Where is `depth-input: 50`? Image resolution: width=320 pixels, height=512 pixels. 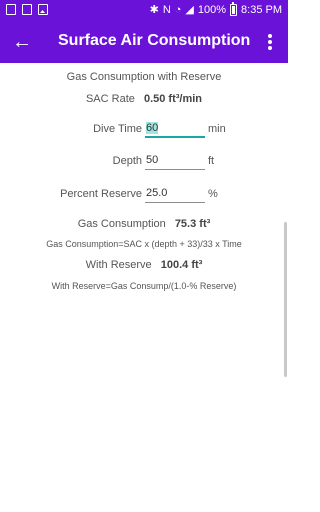
depth-input: 50 is located at coordinates (175, 162).